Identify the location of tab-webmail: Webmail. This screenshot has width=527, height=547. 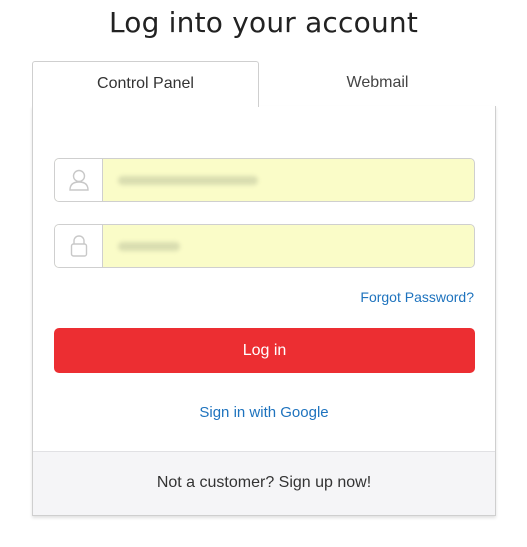
(377, 84).